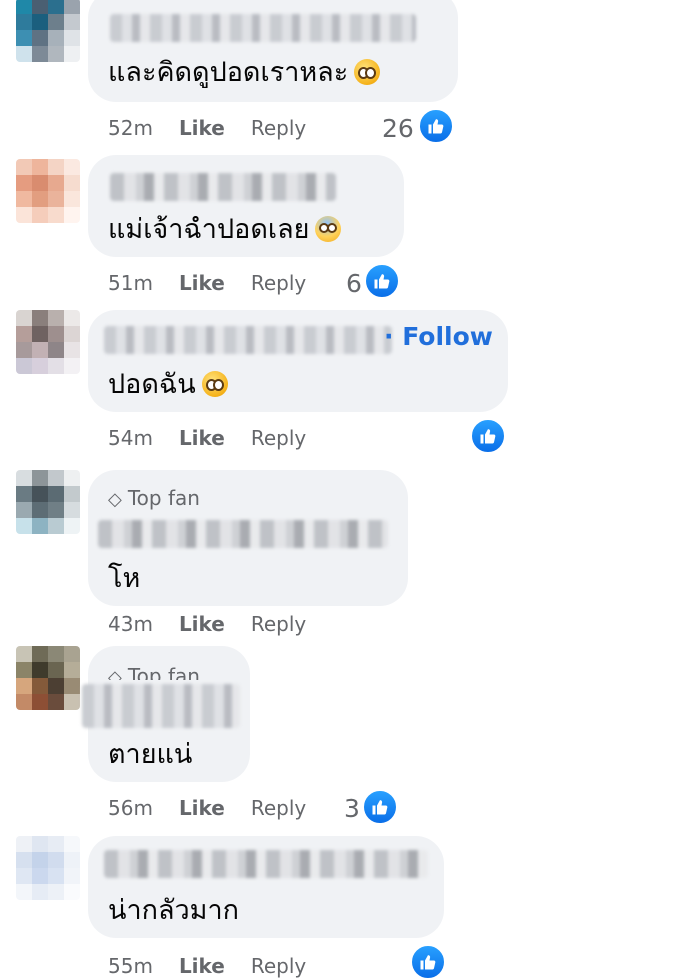  What do you see at coordinates (266, 887) in the screenshot?
I see `comment-bubble: น่ากลัวมาก` at bounding box center [266, 887].